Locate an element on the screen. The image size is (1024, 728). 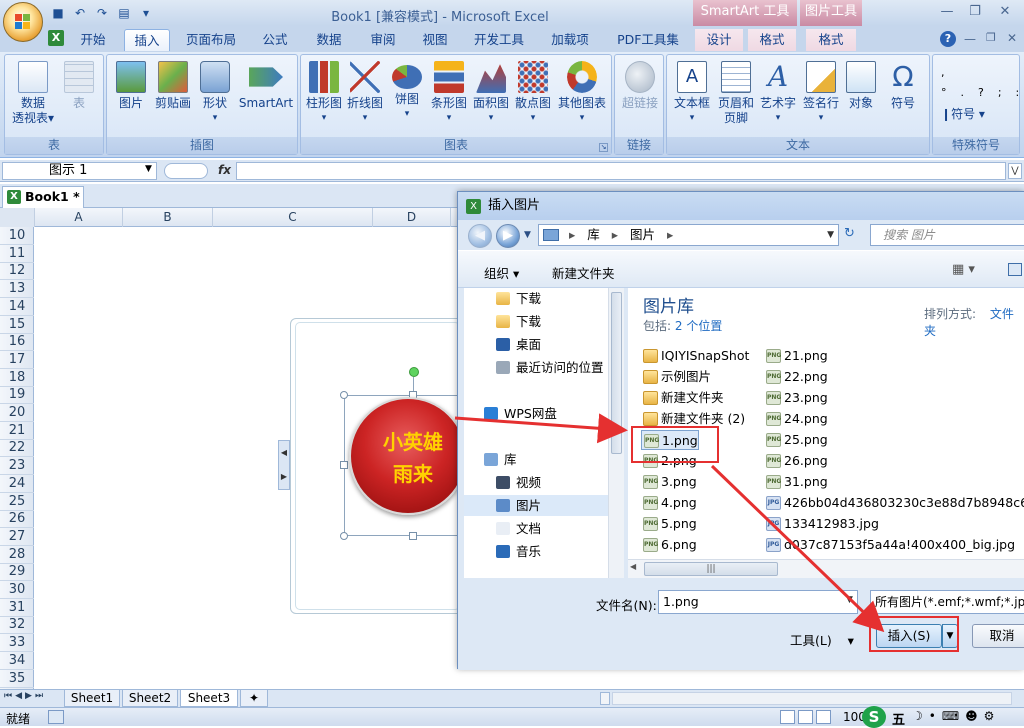
sheet-tab-2: Sheet2 is located at coordinates (150, 698).